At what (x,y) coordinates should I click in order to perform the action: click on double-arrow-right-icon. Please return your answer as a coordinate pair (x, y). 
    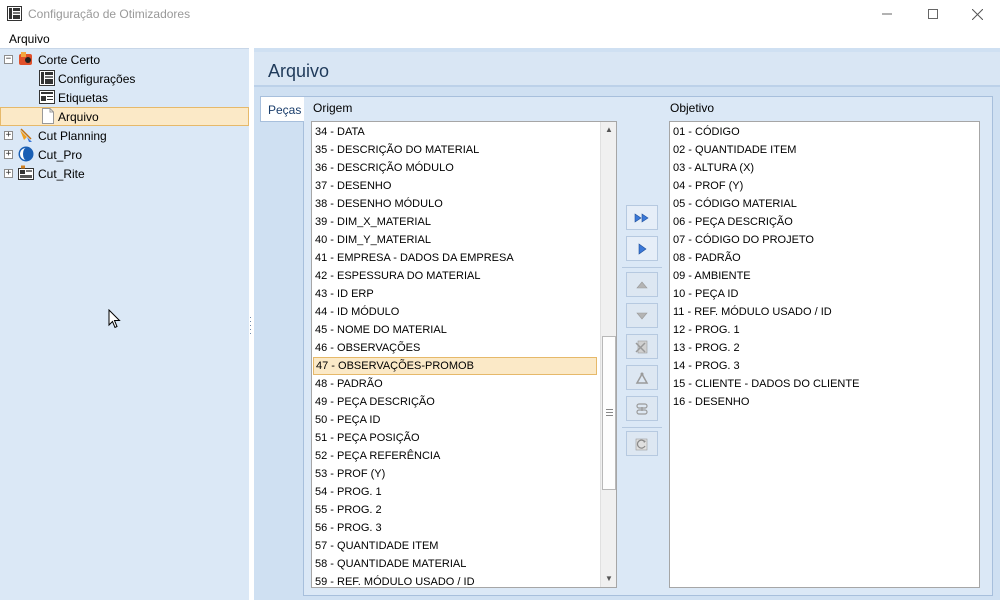
    Looking at the image, I should click on (641, 217).